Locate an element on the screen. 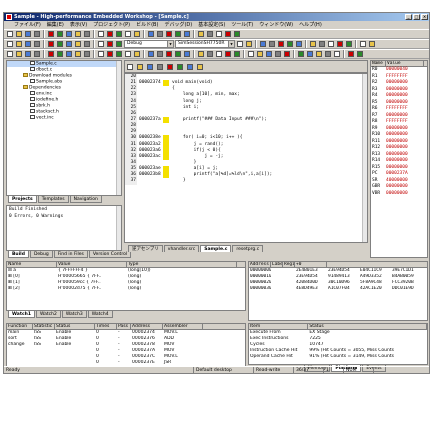 The width and height of the screenshot is (432, 432). tab-0: Watch1 is located at coordinates (21, 314).